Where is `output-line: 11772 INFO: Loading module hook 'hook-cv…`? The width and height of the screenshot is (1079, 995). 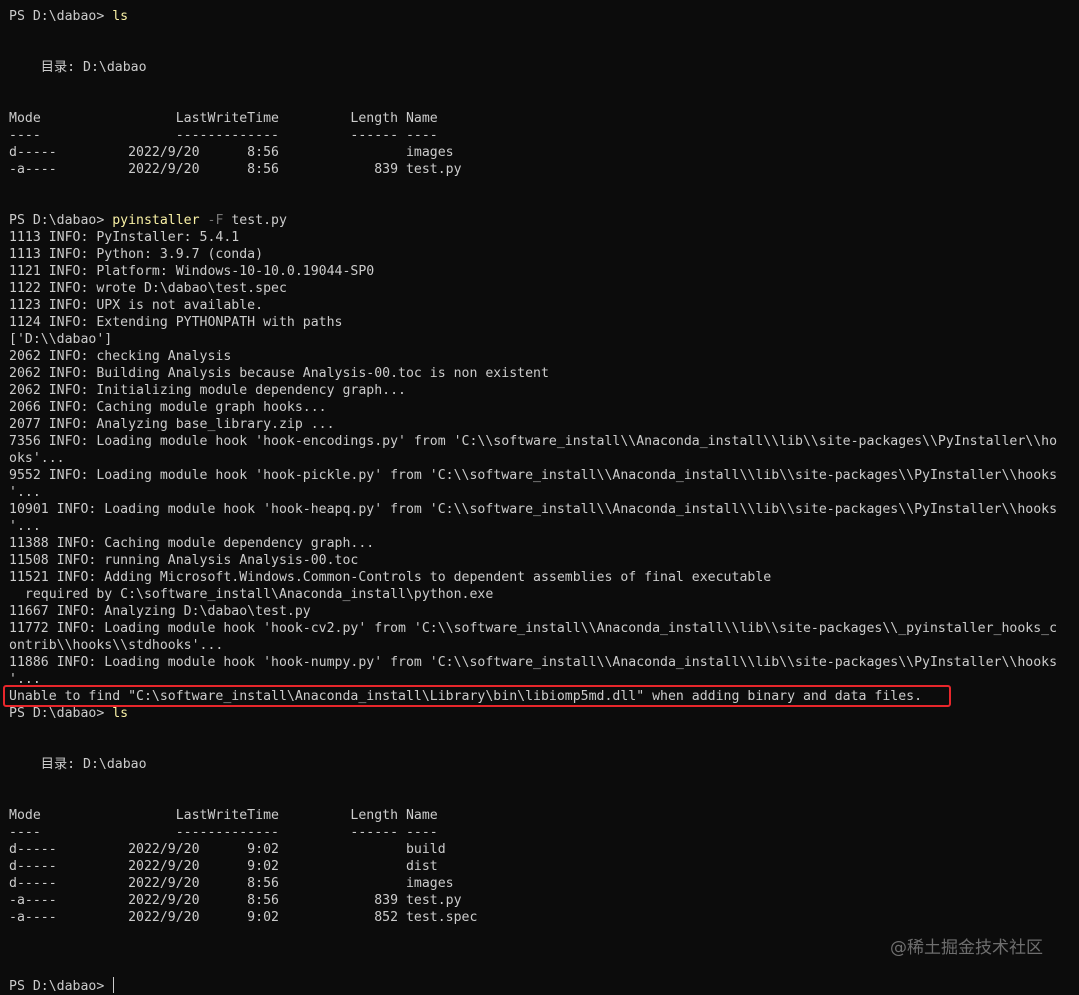
output-line: 11772 INFO: Loading module hook 'hook-cv… is located at coordinates (533, 628).